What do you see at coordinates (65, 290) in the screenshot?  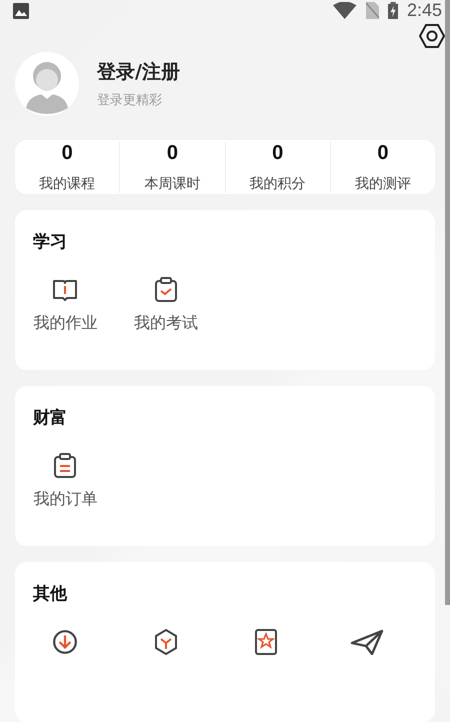 I see `book-icon` at bounding box center [65, 290].